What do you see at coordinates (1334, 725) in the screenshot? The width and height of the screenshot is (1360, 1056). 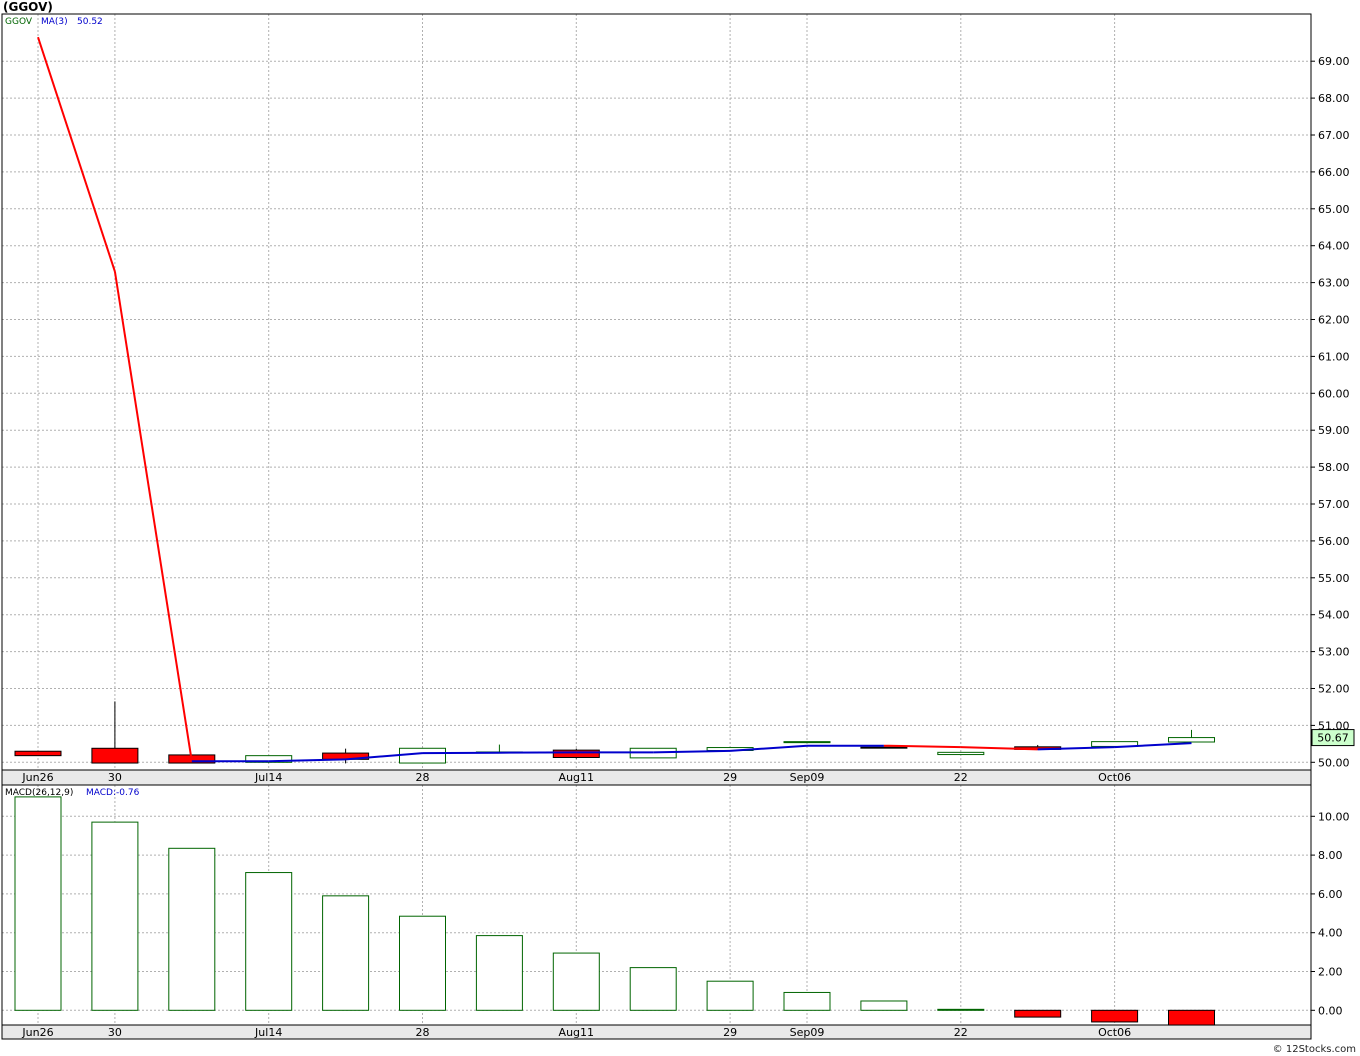 I see `price-y-tick-label: 51.00` at bounding box center [1334, 725].